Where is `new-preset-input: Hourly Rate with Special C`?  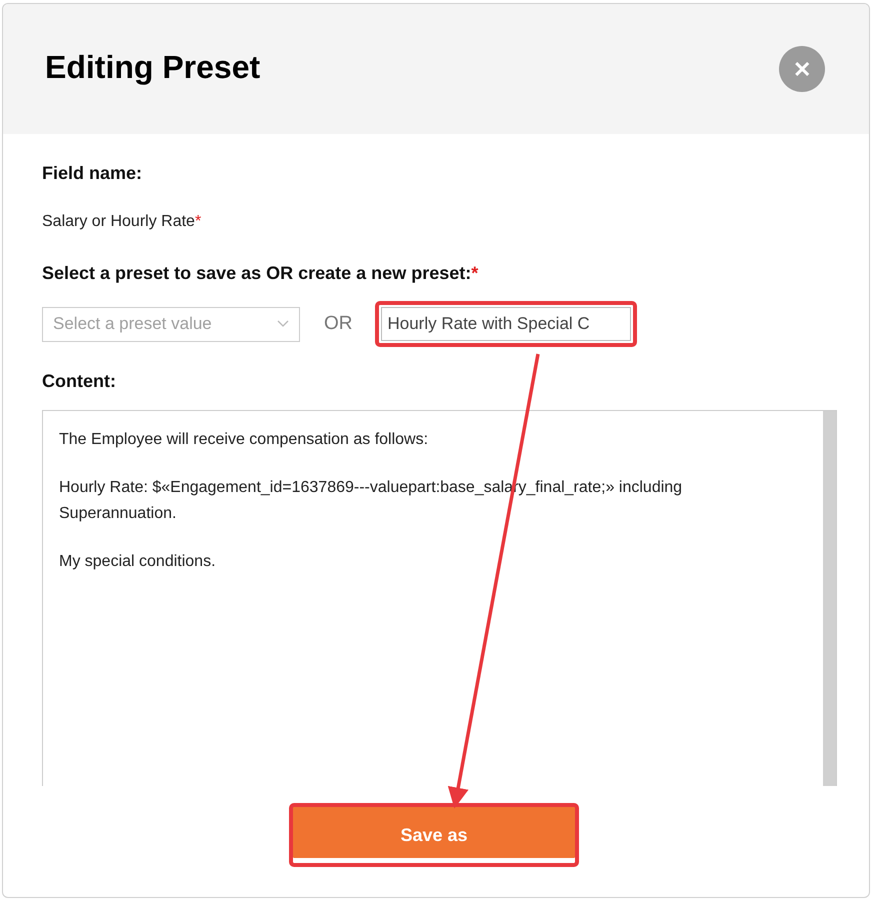
new-preset-input: Hourly Rate with Special C is located at coordinates (505, 324).